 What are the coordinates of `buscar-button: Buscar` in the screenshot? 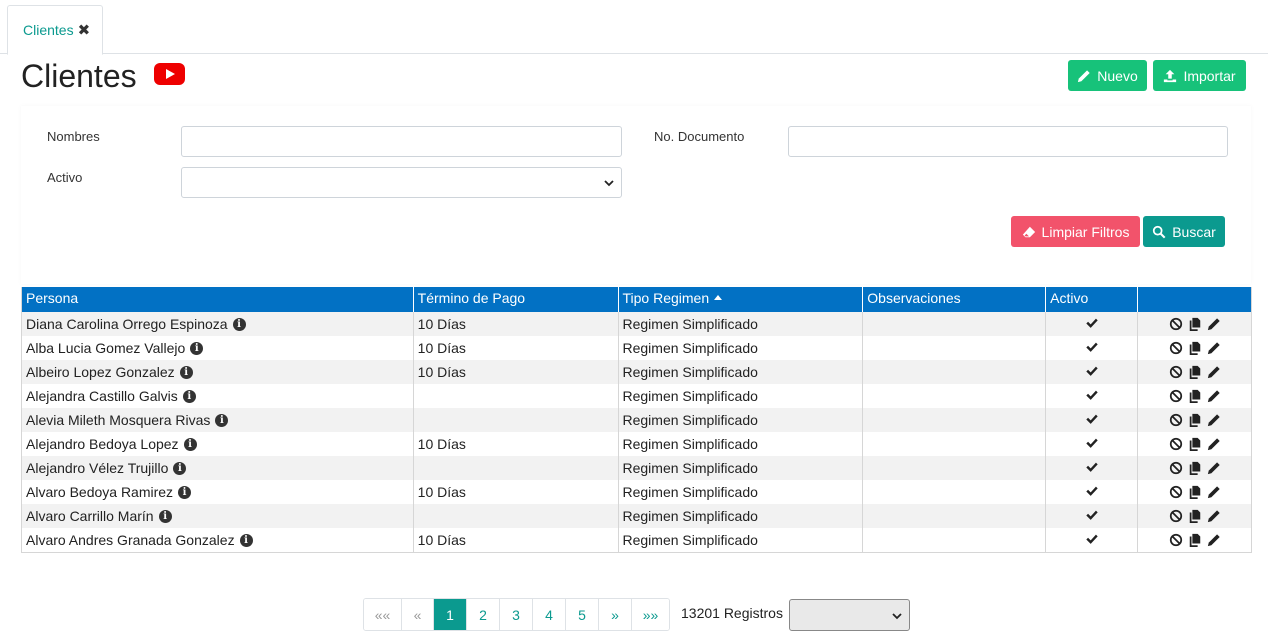 It's located at (1184, 231).